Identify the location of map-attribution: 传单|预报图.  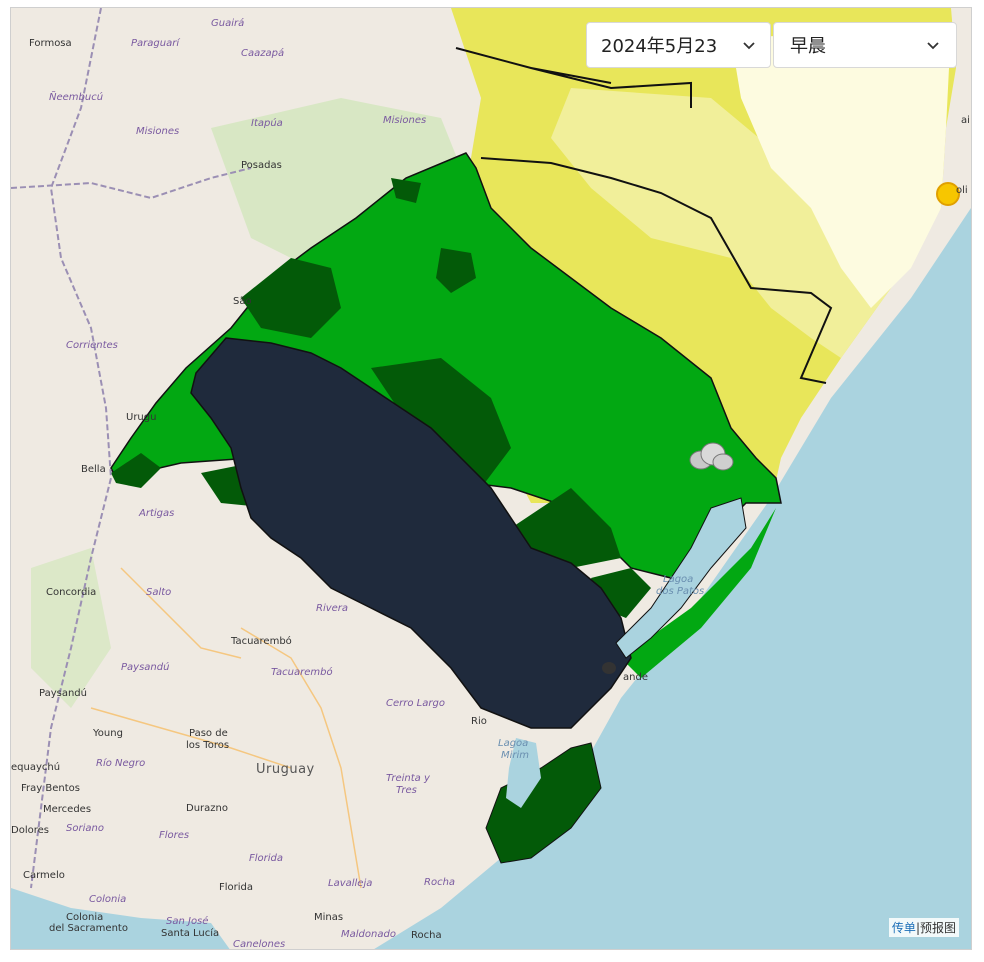
(923, 927).